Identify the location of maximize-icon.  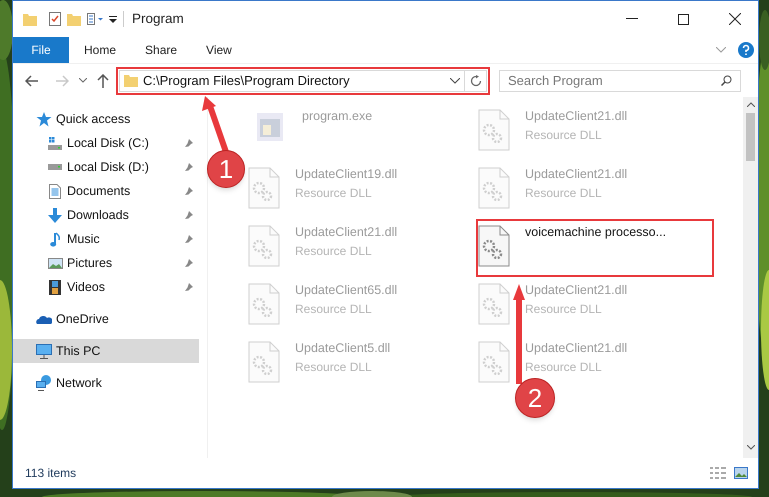
(683, 19).